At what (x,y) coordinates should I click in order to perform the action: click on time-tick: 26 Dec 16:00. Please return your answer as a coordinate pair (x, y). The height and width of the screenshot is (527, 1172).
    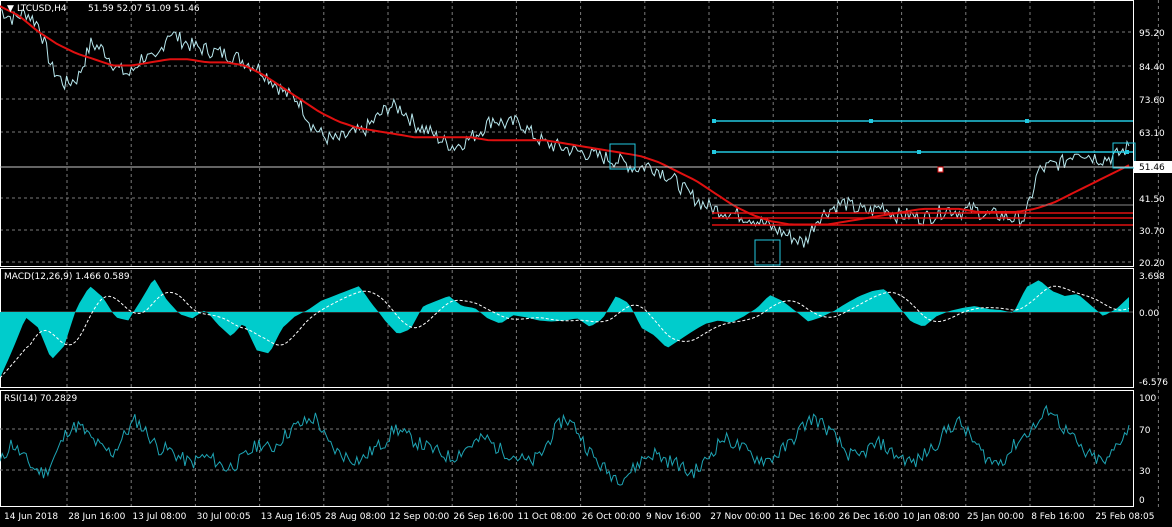
    Looking at the image, I should click on (869, 517).